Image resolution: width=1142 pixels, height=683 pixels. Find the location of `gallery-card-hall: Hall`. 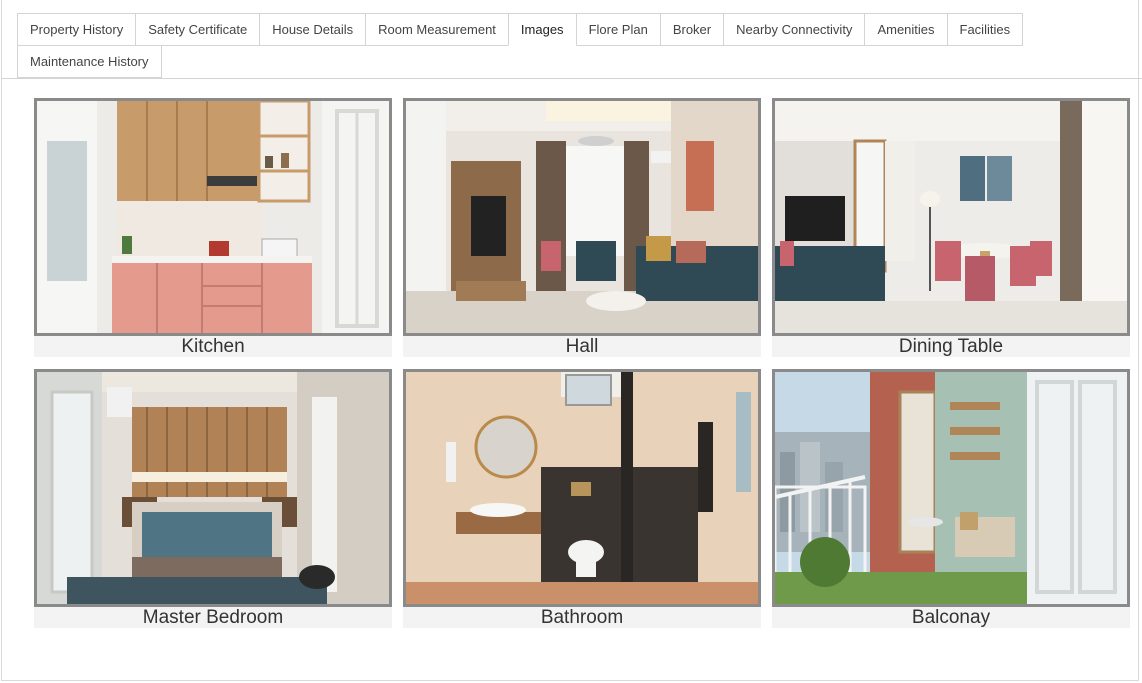

gallery-card-hall: Hall is located at coordinates (582, 227).